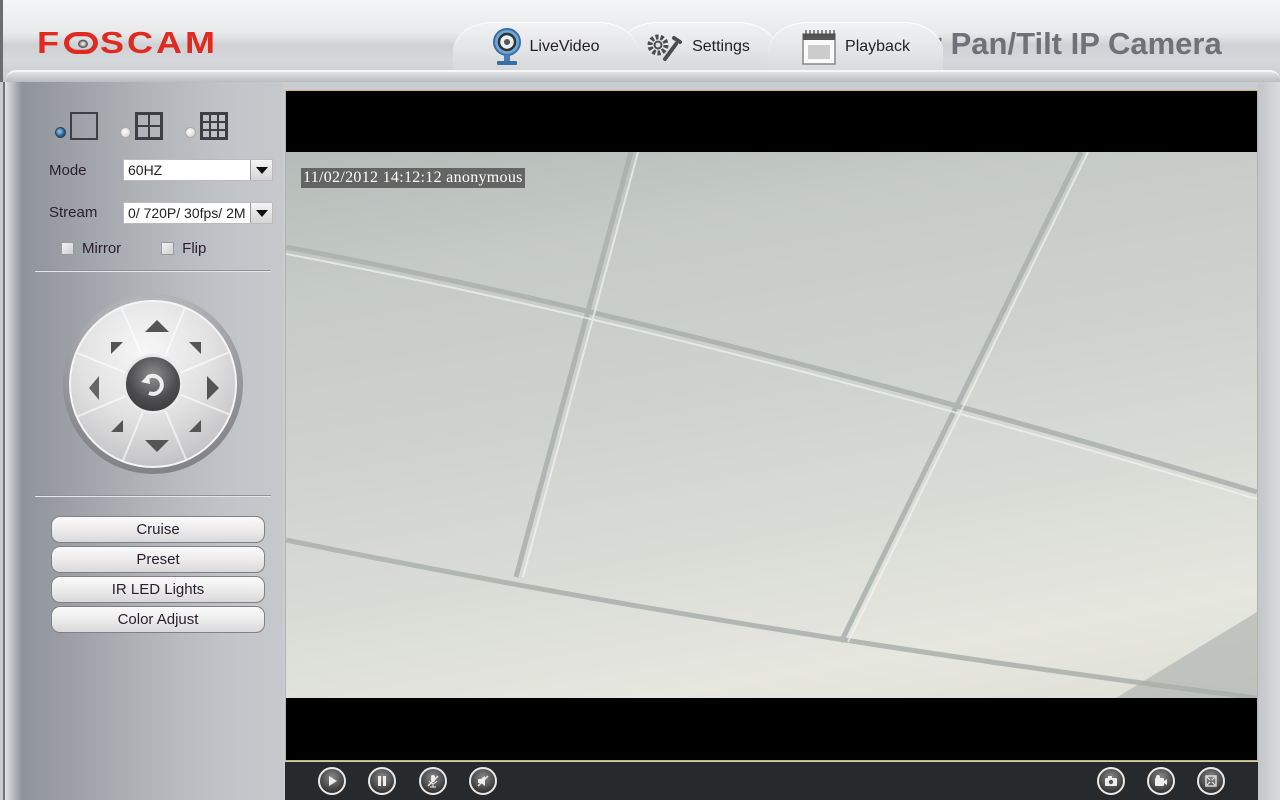  Describe the element at coordinates (81, 43) in the screenshot. I see `lens-icon` at that location.